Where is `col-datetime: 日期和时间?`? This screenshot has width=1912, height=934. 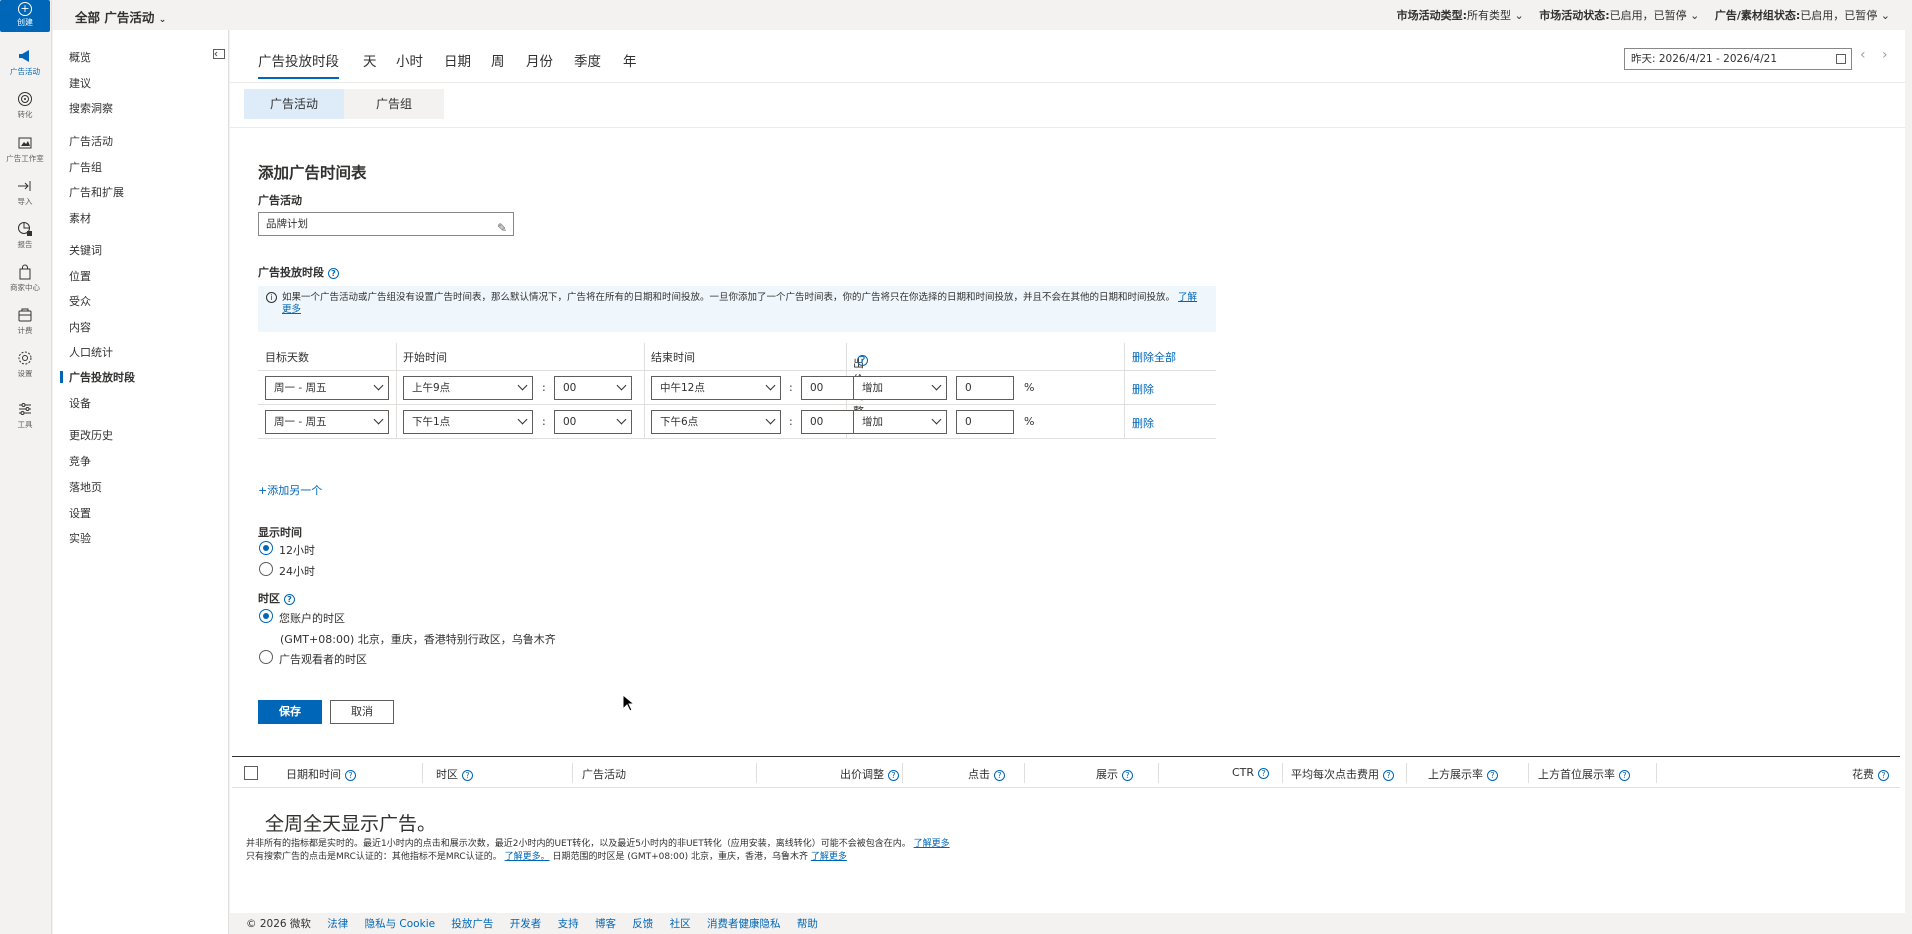 col-datetime: 日期和时间? is located at coordinates (321, 774).